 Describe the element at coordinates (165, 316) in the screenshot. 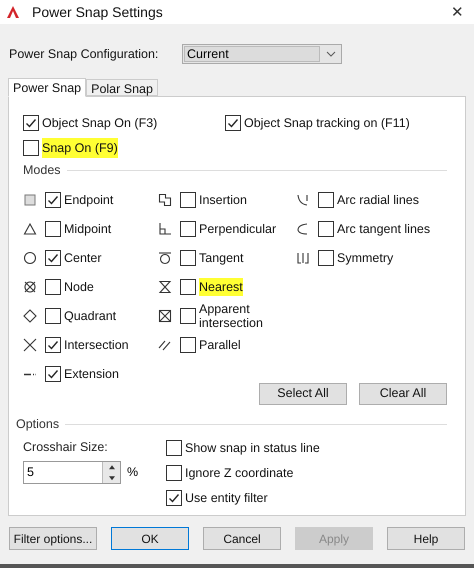

I see `boxed-cross-icon` at that location.